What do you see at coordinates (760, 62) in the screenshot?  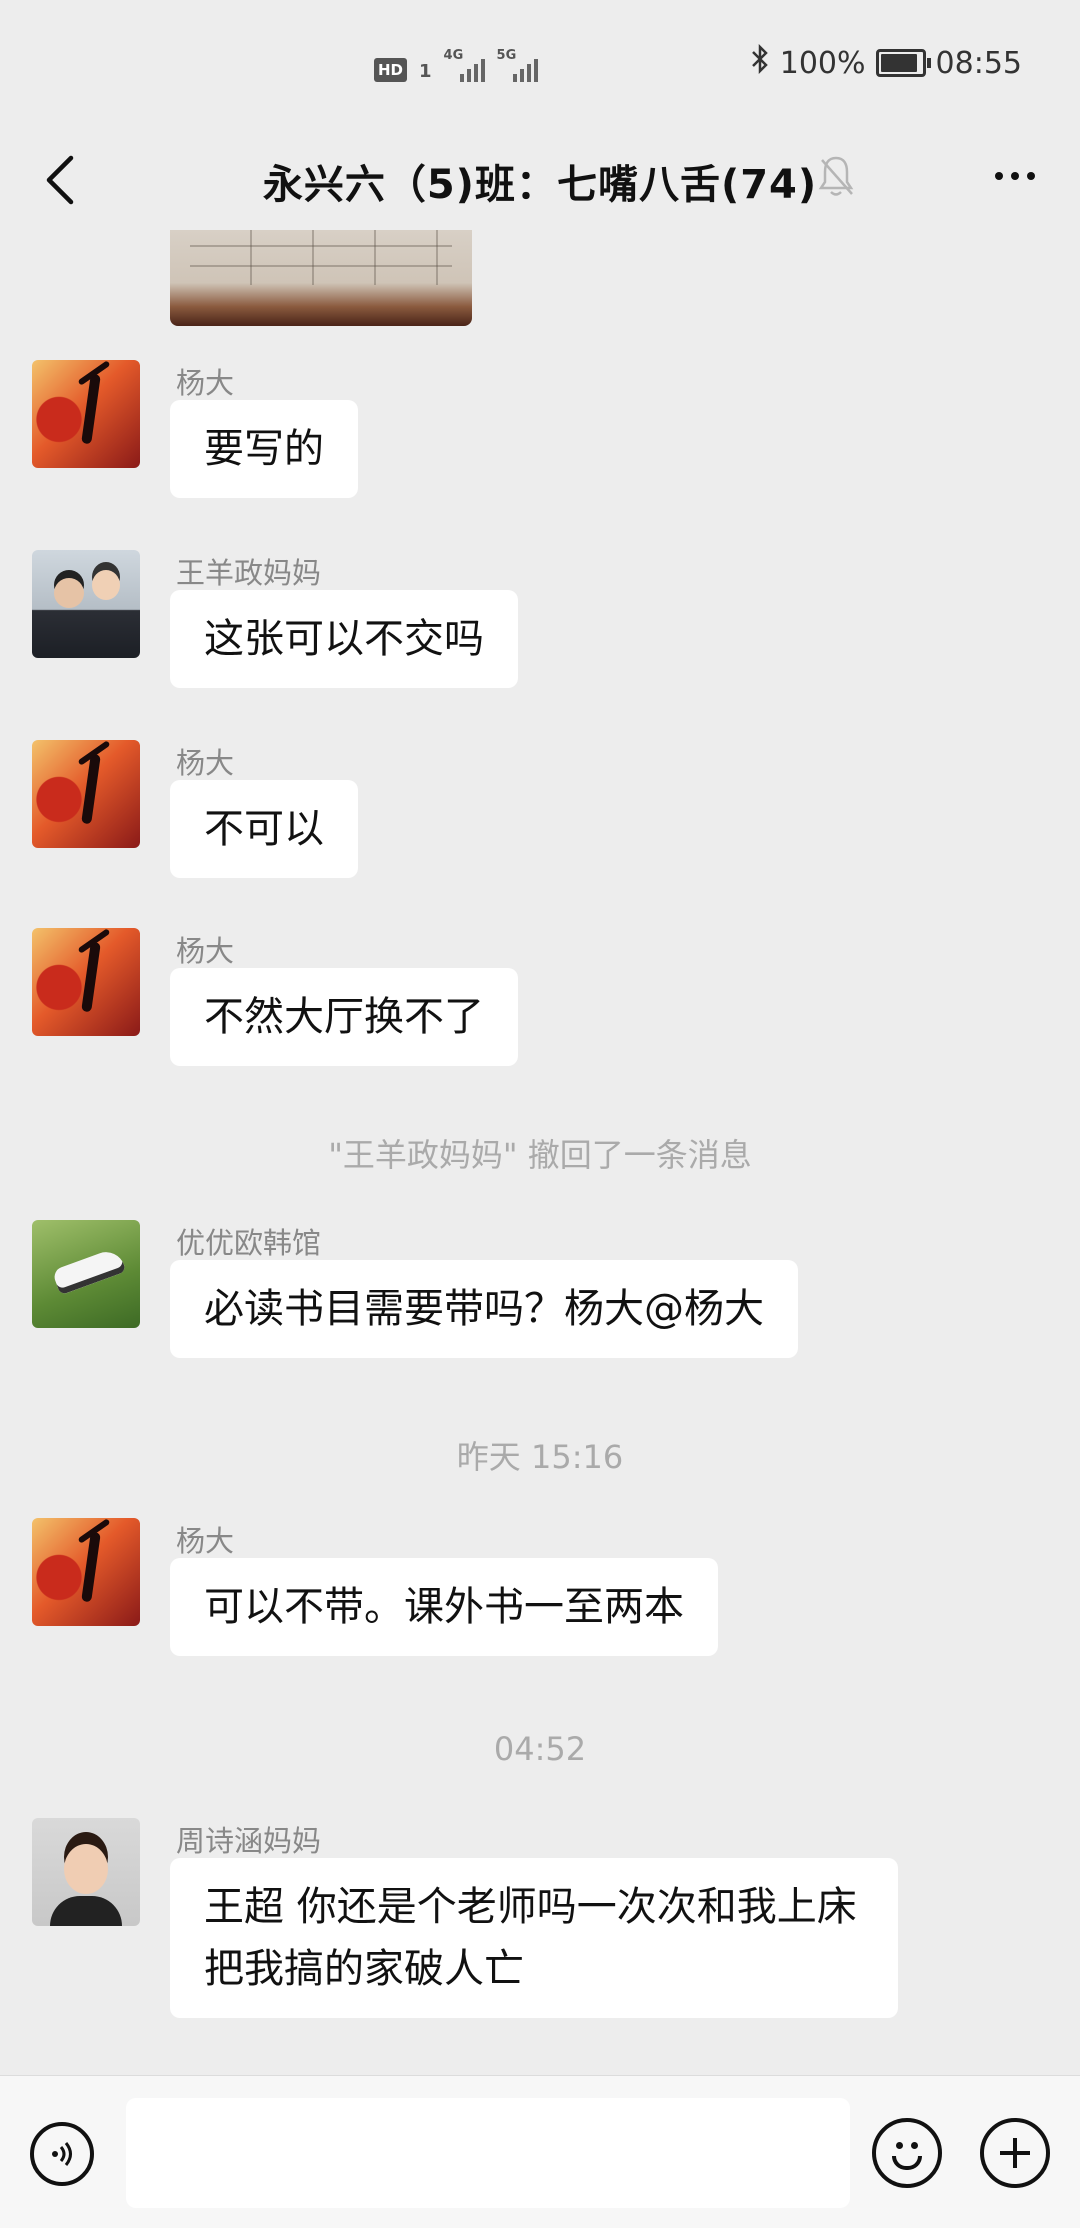 I see `bluetooth-icon` at bounding box center [760, 62].